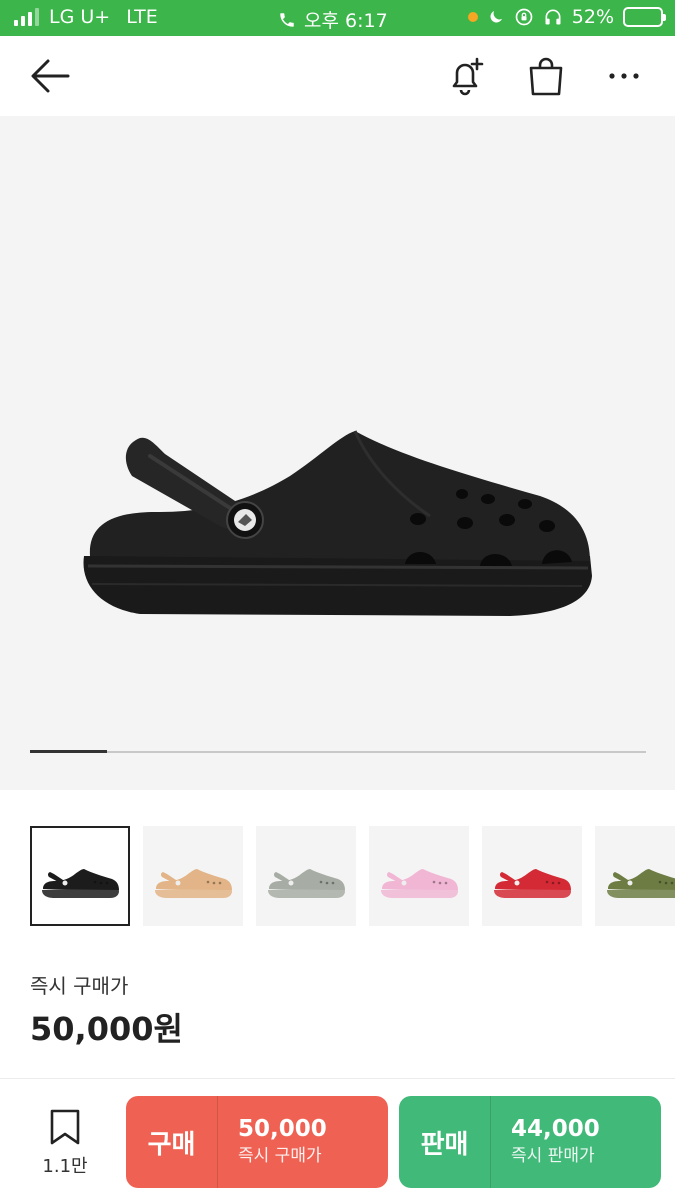  Describe the element at coordinates (50, 76) in the screenshot. I see `arrow-left-icon` at that location.